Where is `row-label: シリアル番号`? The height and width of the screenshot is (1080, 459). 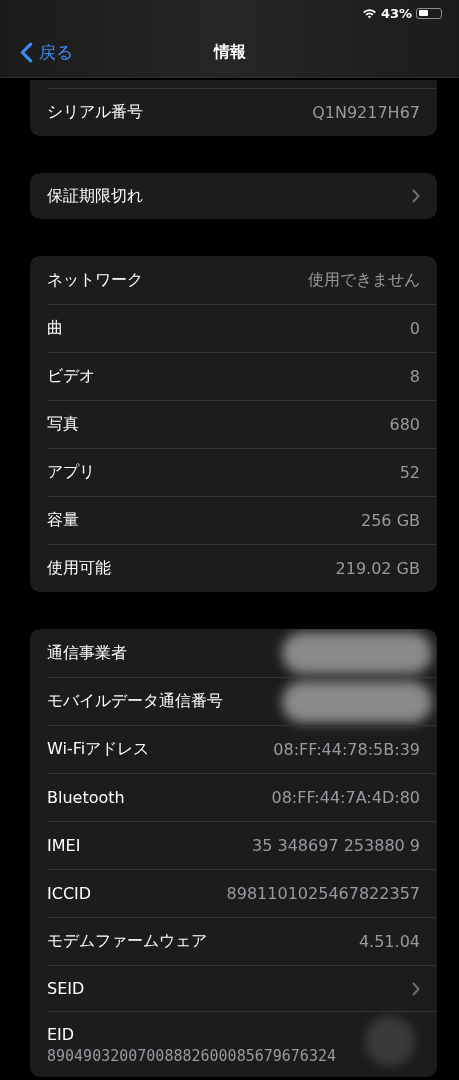
row-label: シリアル番号 is located at coordinates (95, 112).